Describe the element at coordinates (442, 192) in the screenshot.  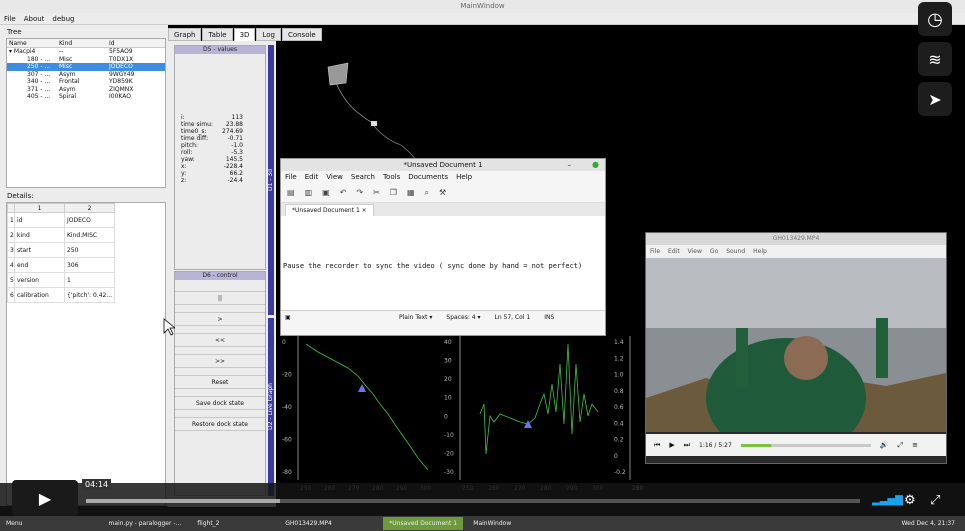
I see `replace-icon: ⚒` at that location.